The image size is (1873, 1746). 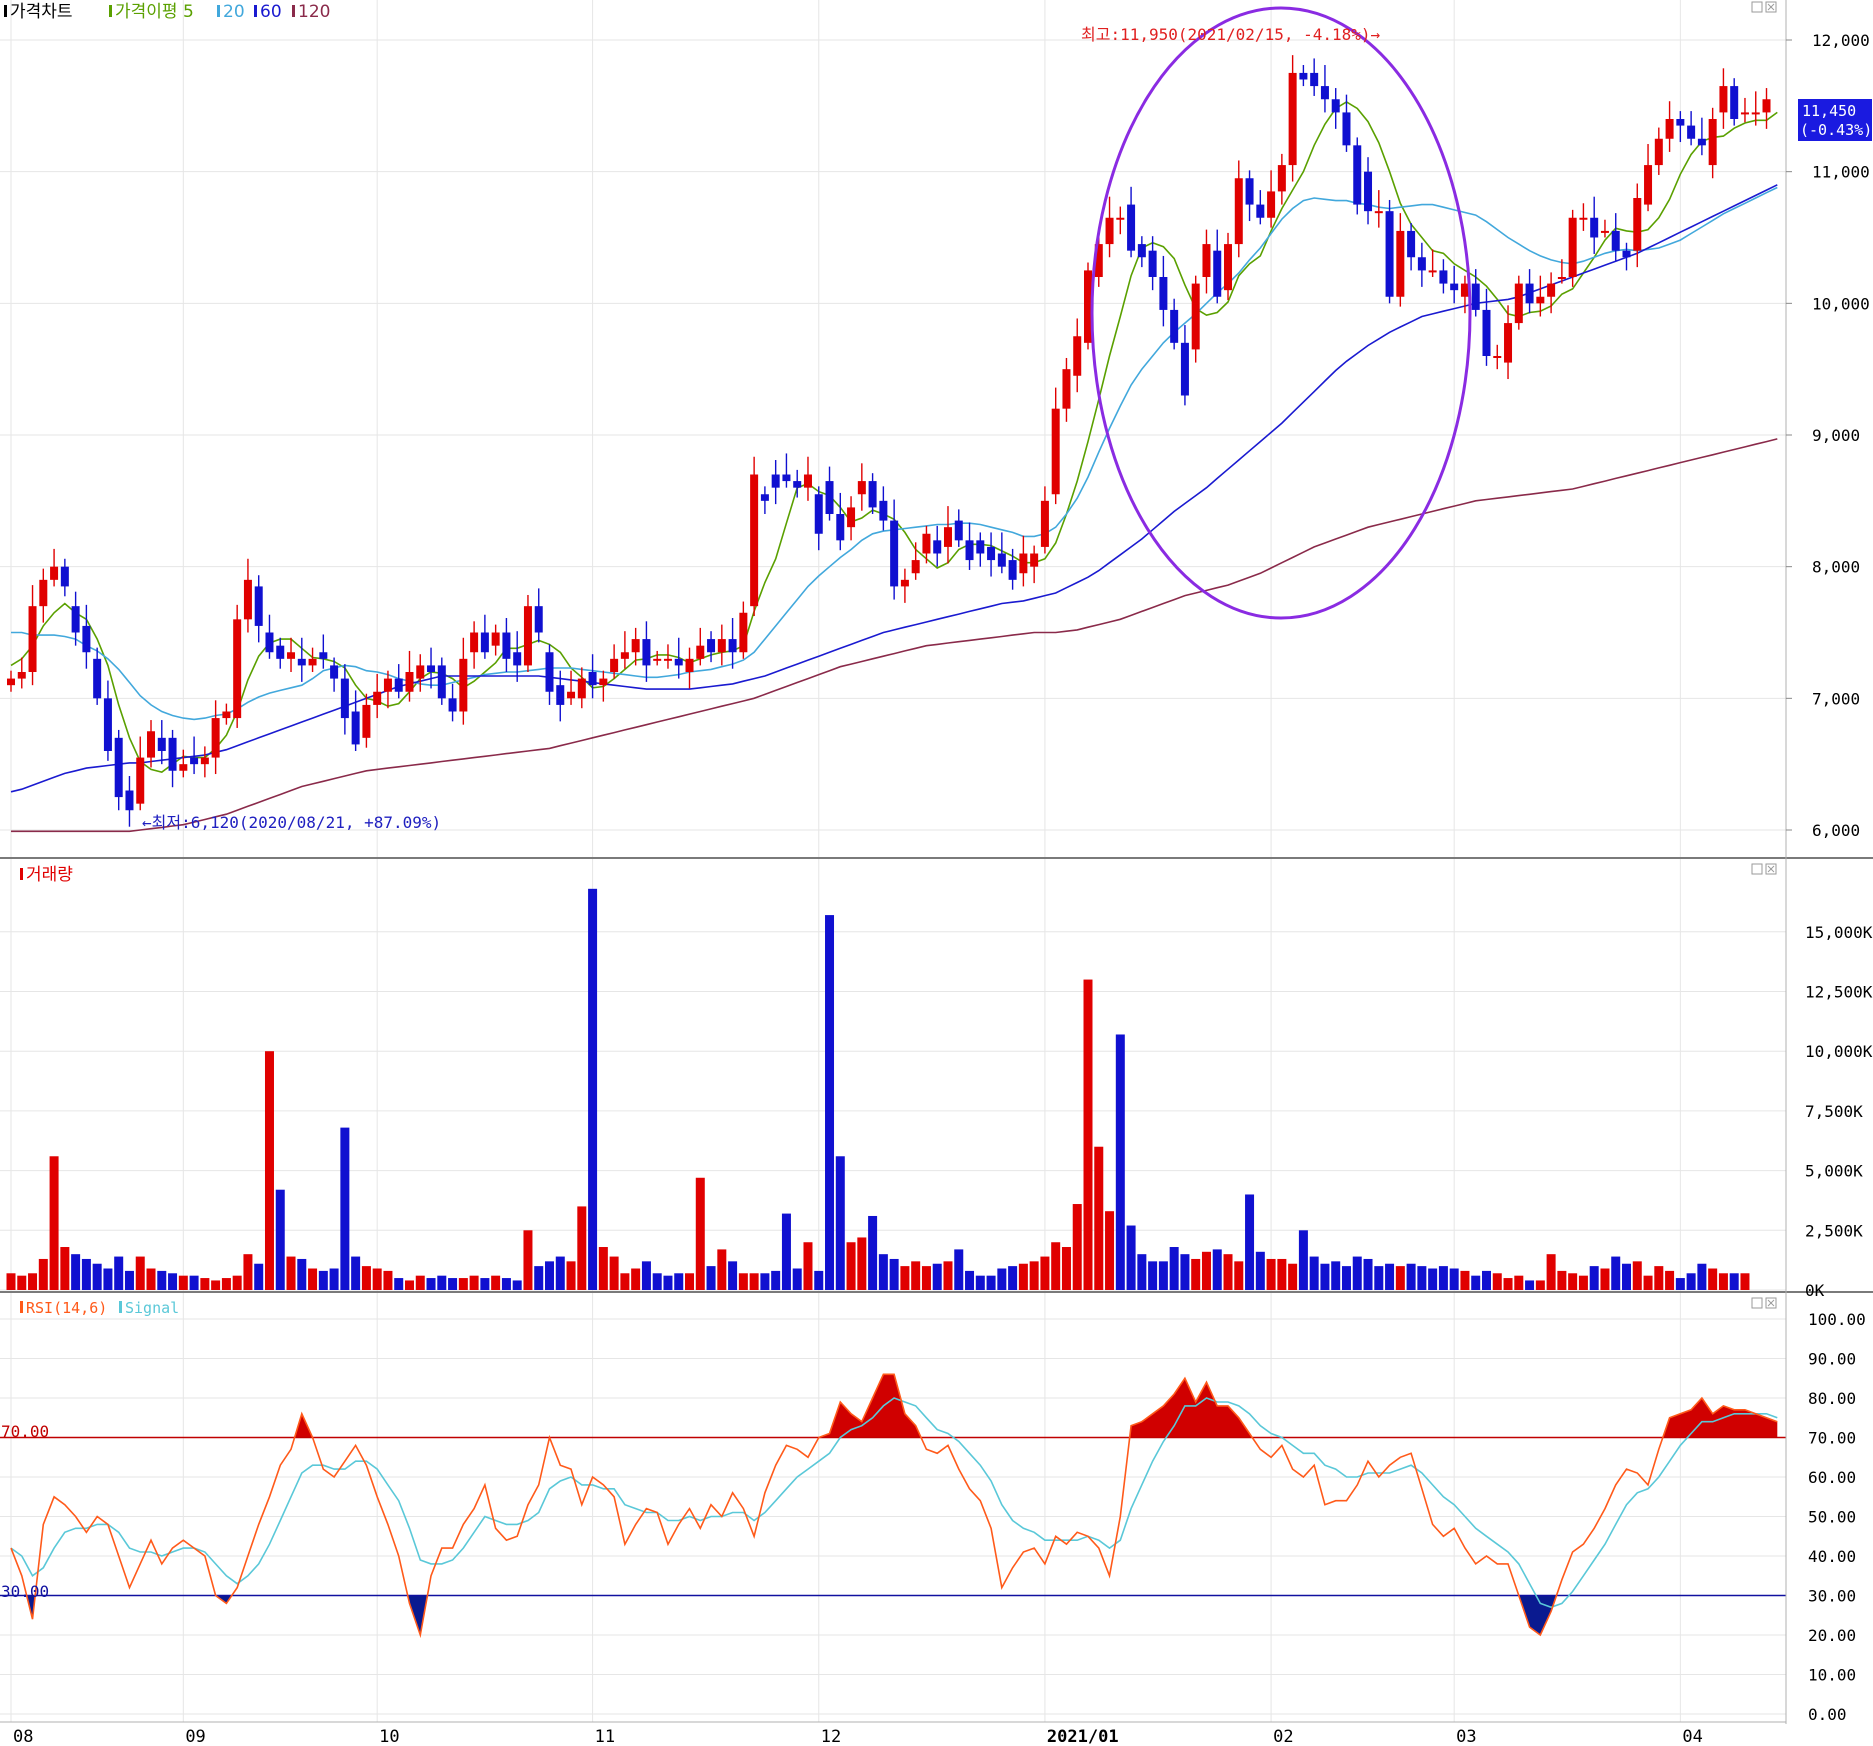 What do you see at coordinates (314, 12) in the screenshot?
I see `legend-ma120: 120` at bounding box center [314, 12].